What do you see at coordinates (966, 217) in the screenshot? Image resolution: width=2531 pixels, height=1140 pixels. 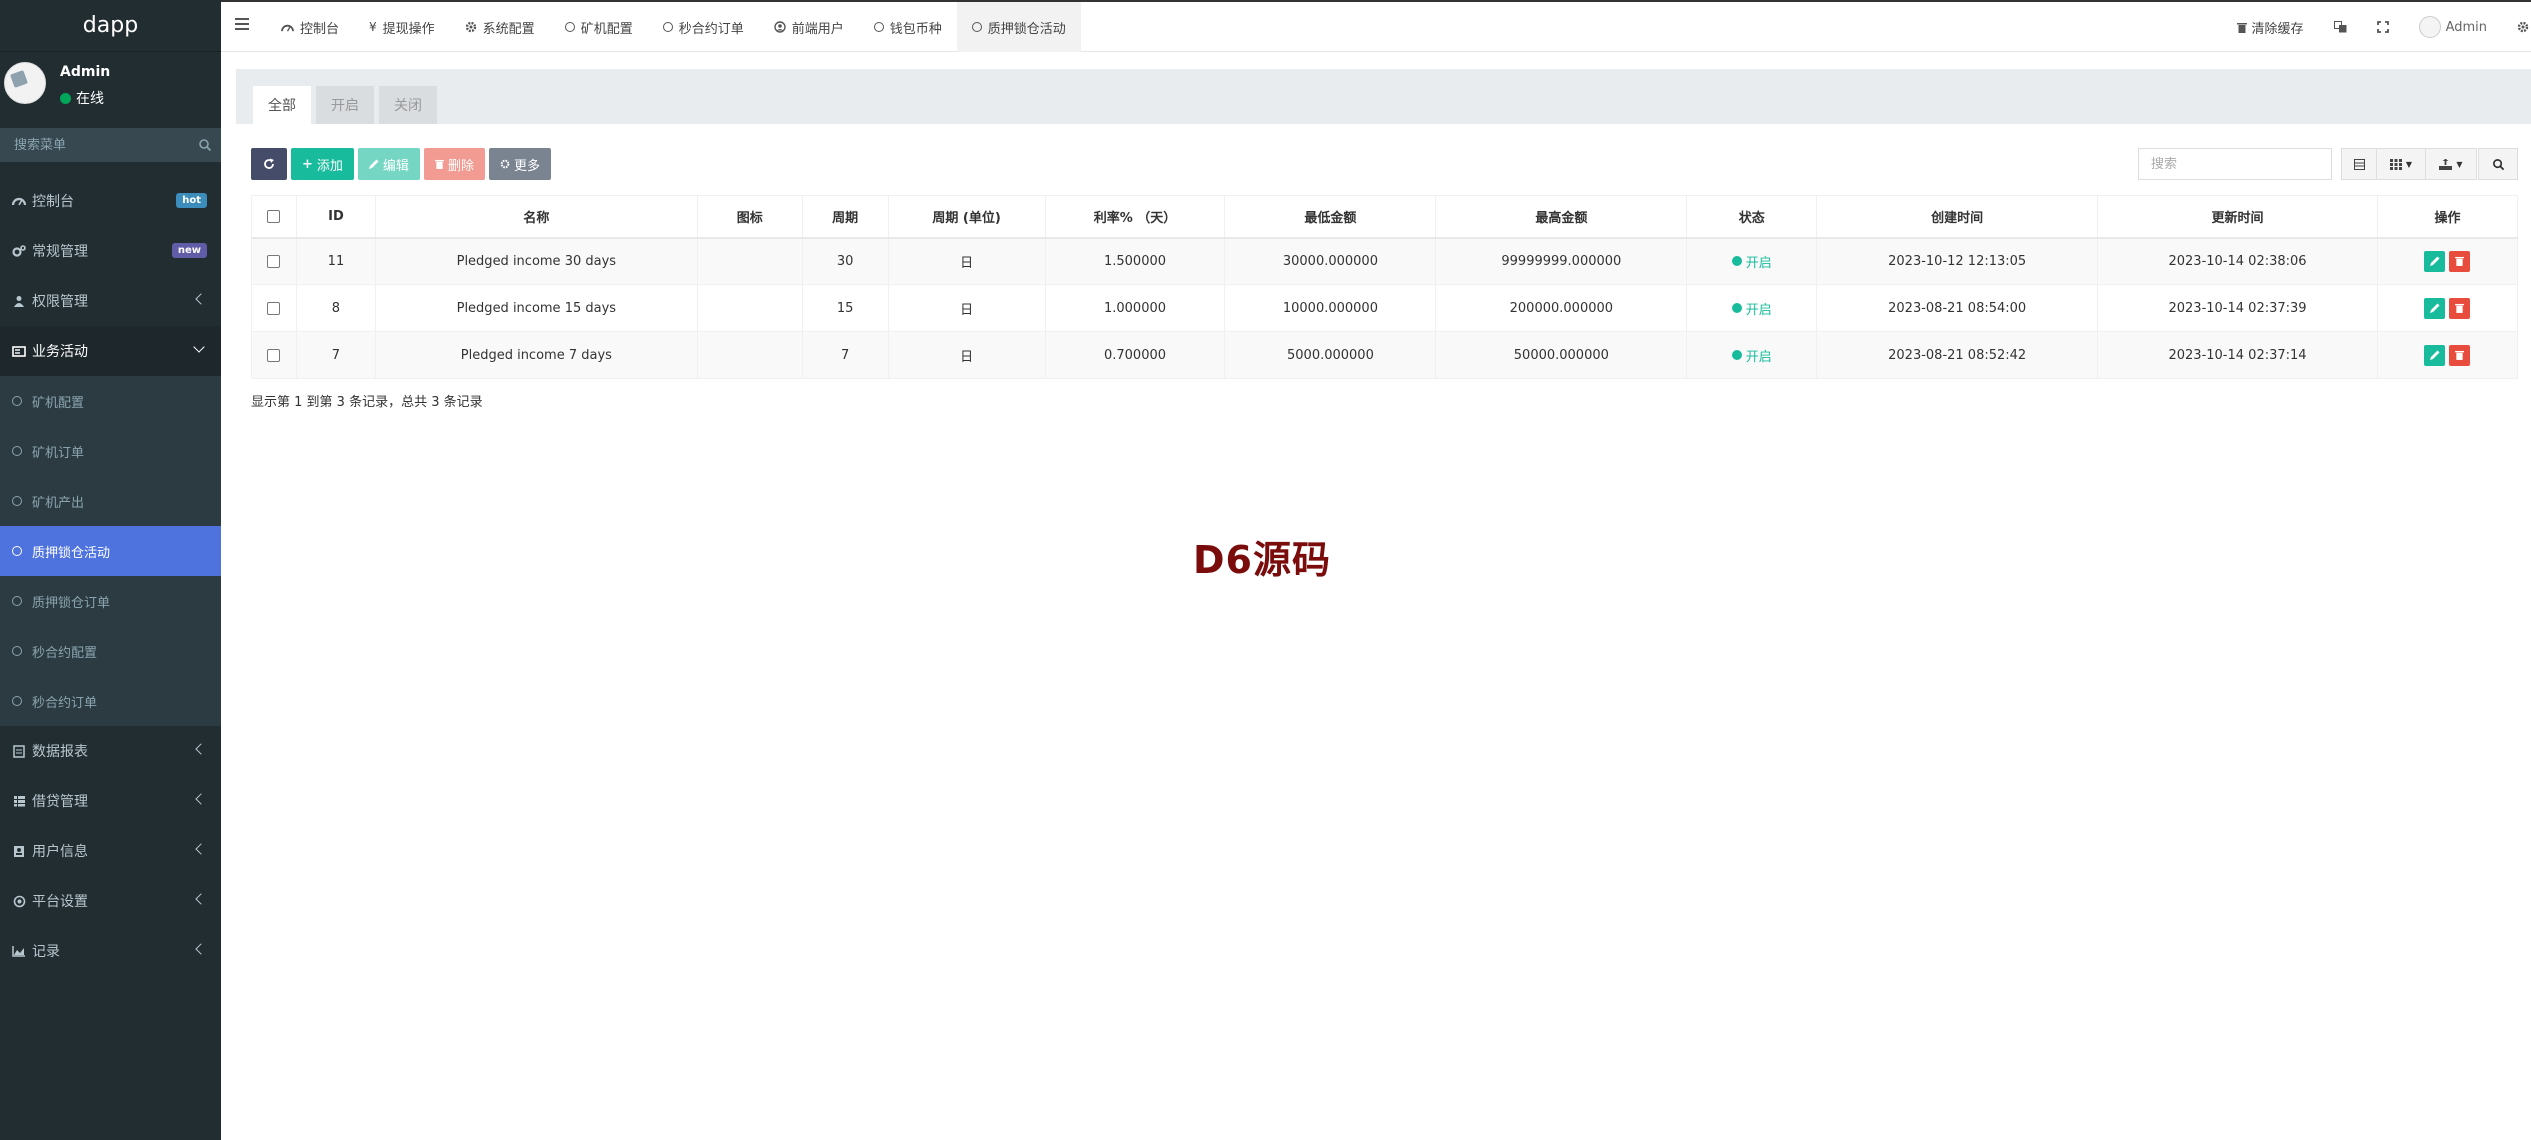 I see `col-period-unit: 周期 (单位)` at bounding box center [966, 217].